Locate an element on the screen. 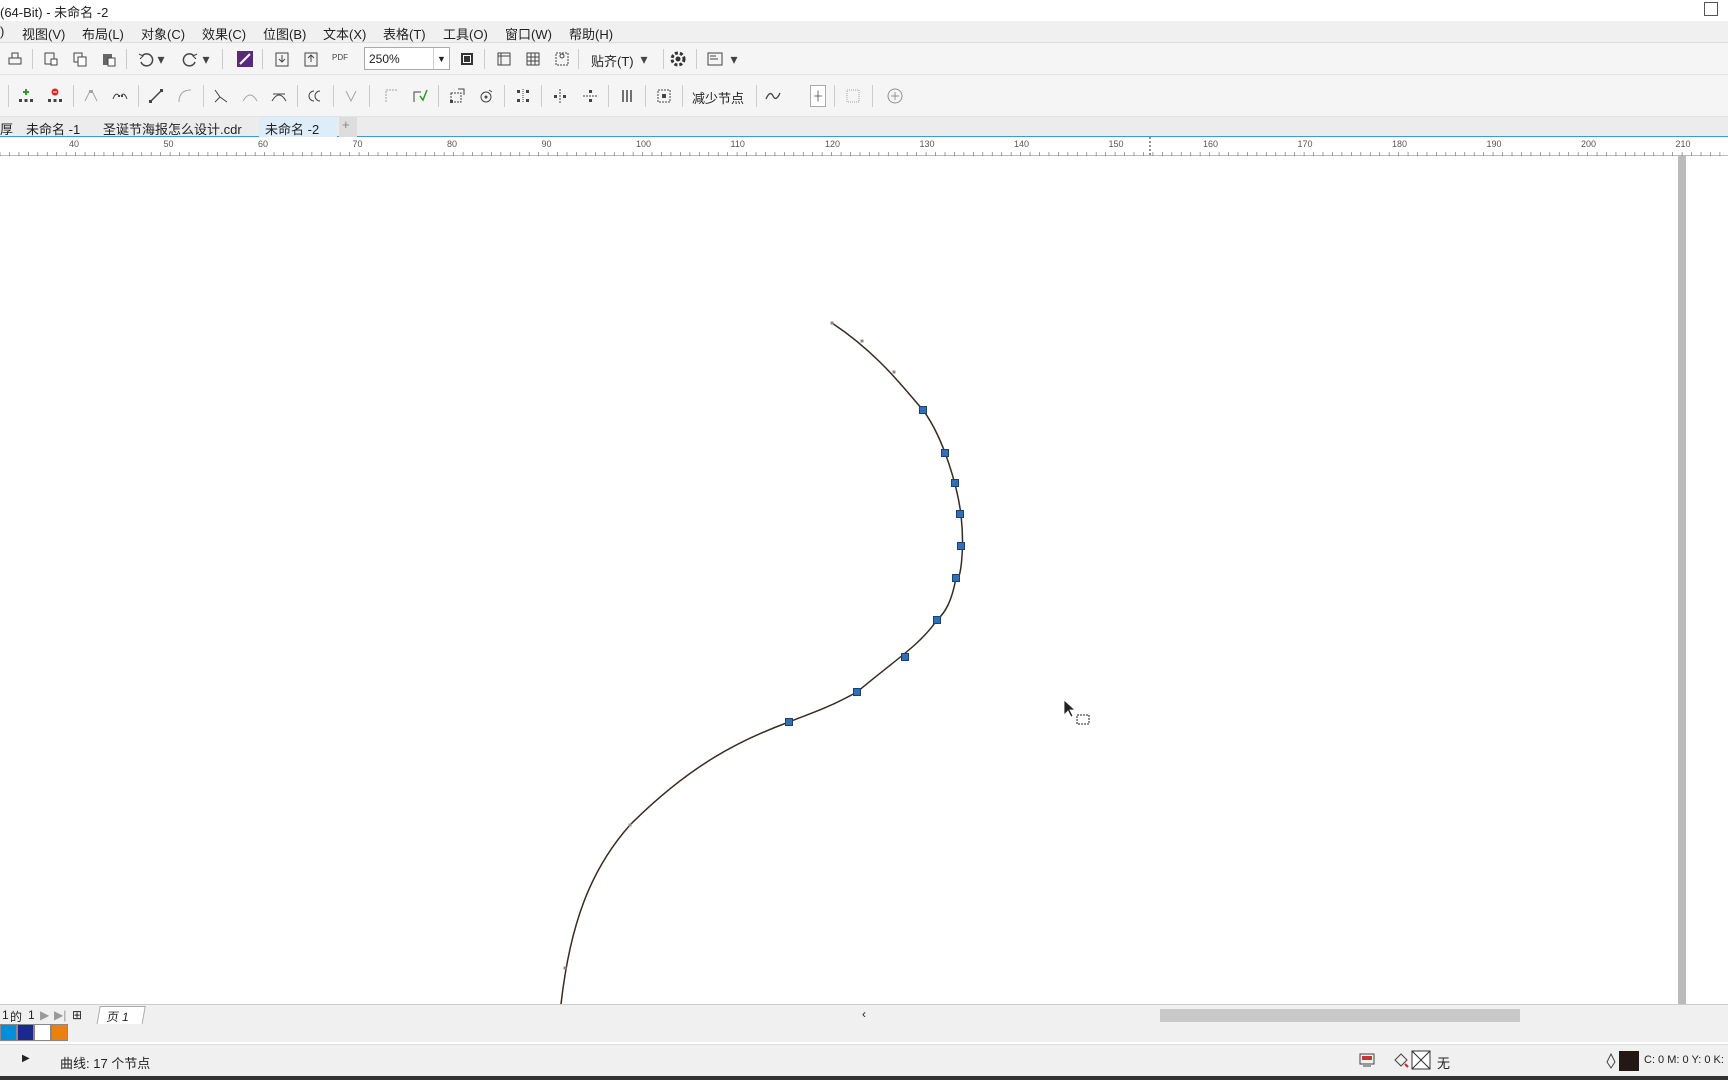 The width and height of the screenshot is (1728, 1080). color-swatch-orange is located at coordinates (59, 1032).